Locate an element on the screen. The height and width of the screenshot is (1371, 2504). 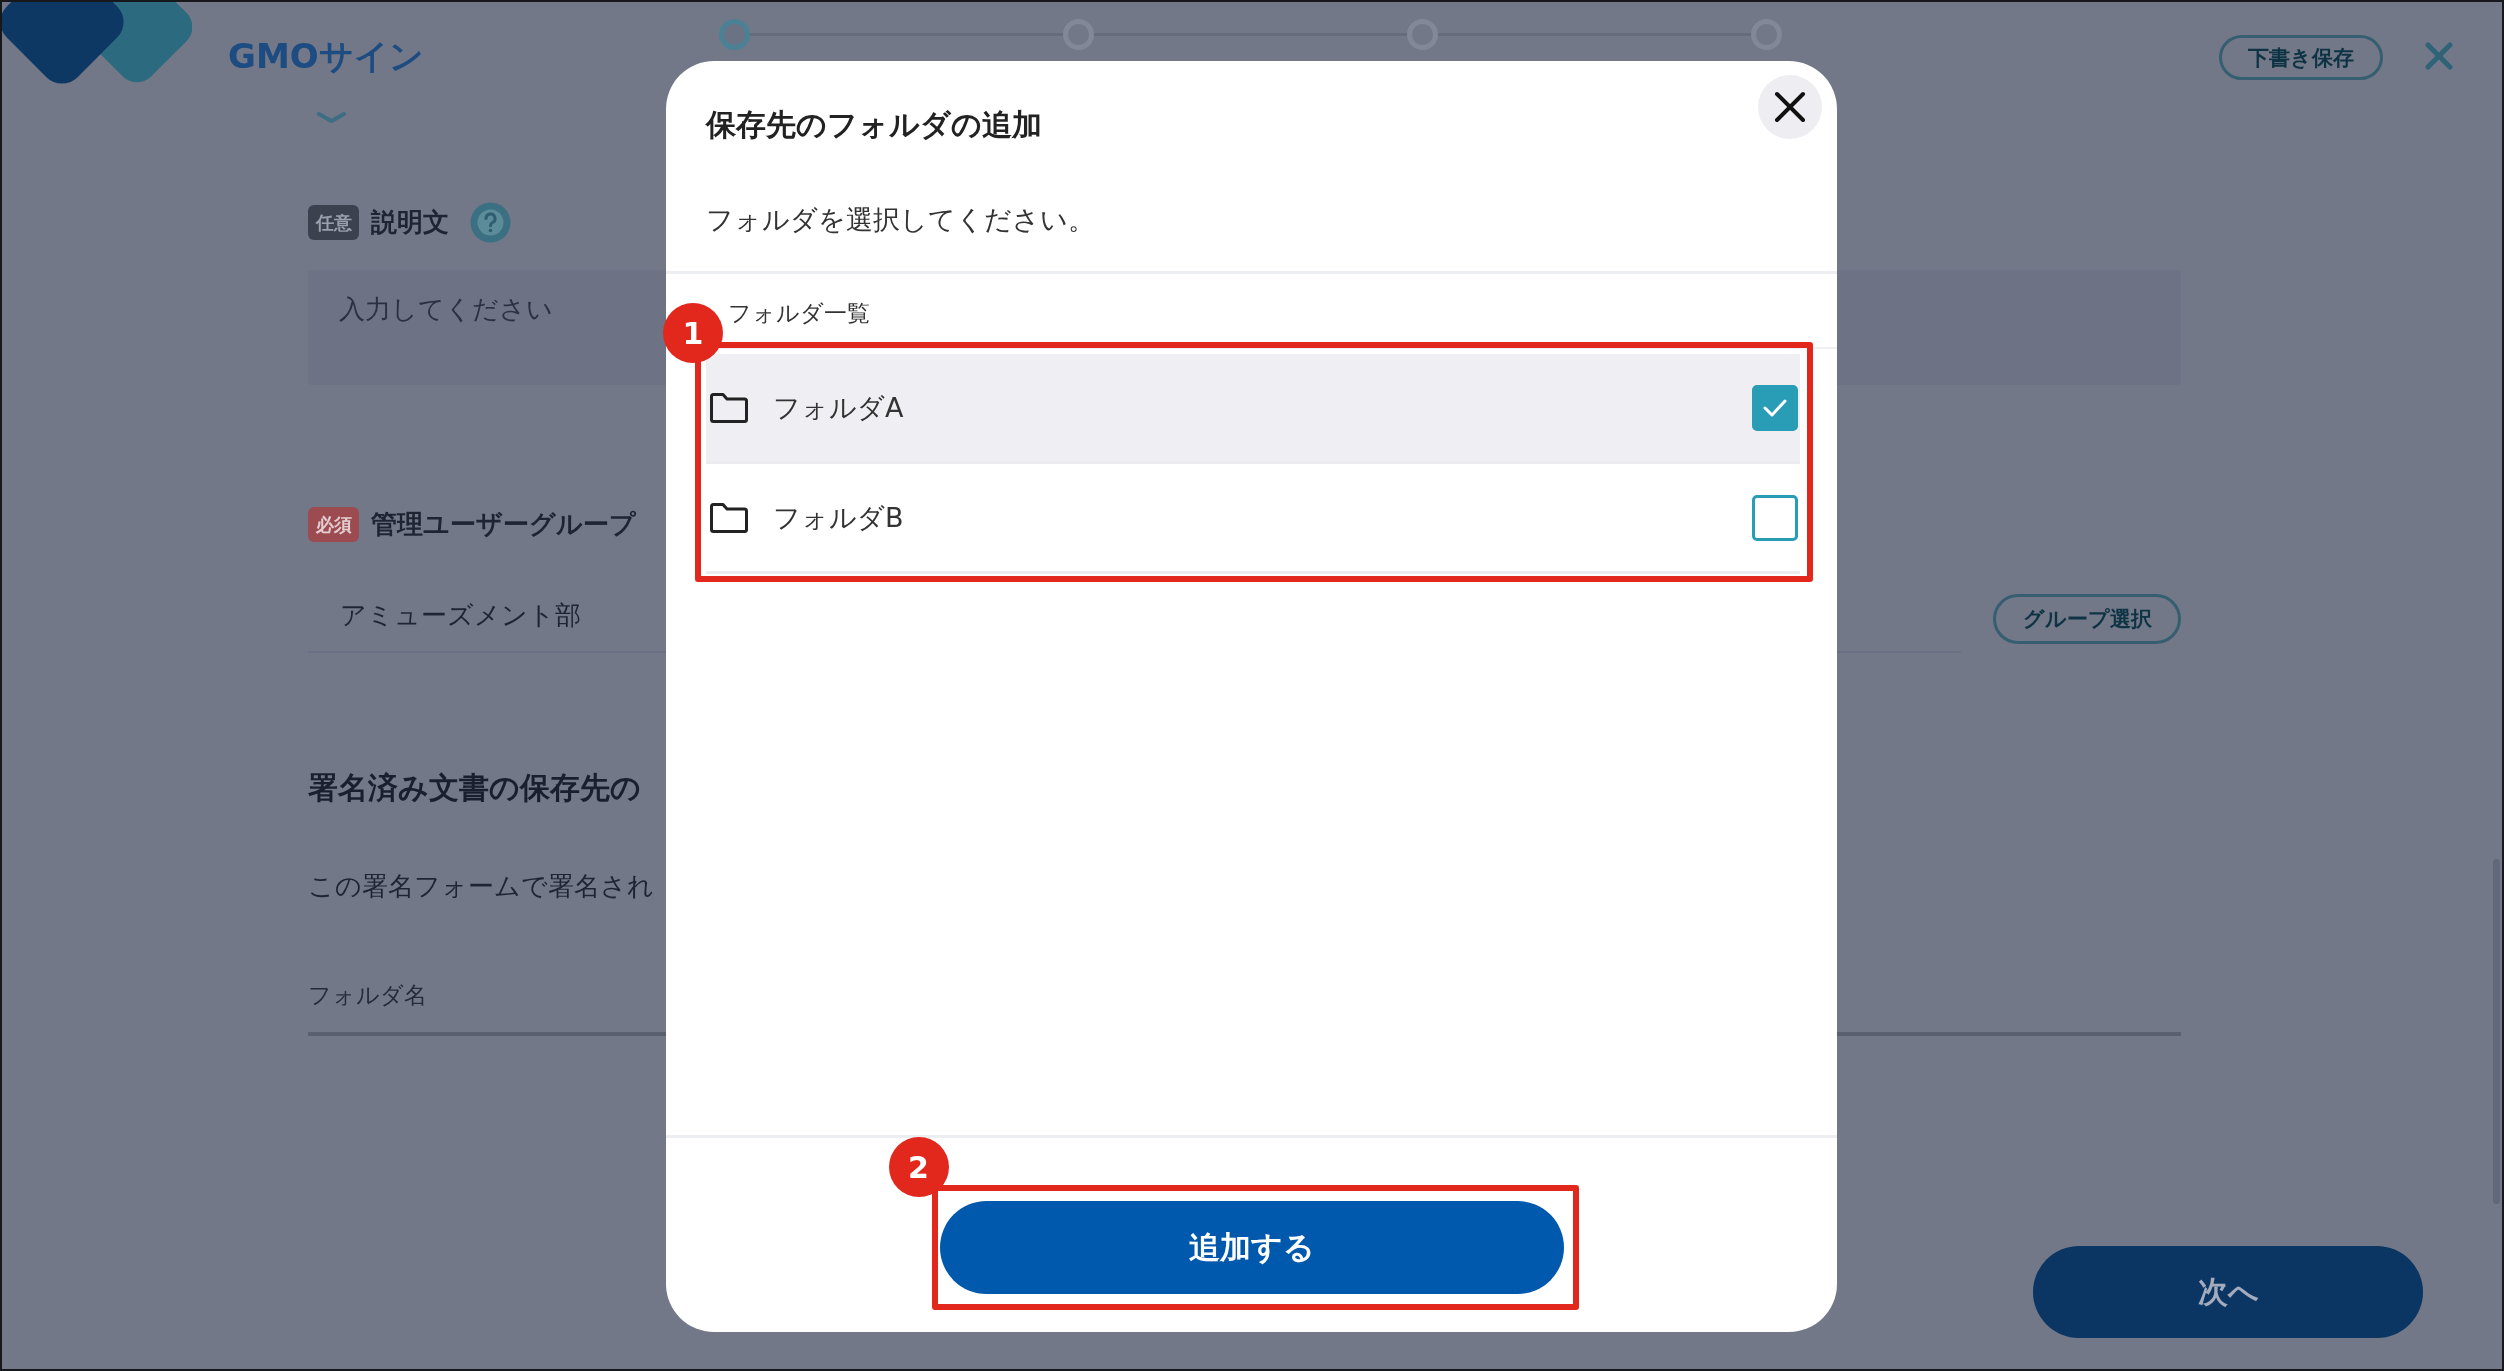
logo-text: GMOサイン is located at coordinates (326, 56).